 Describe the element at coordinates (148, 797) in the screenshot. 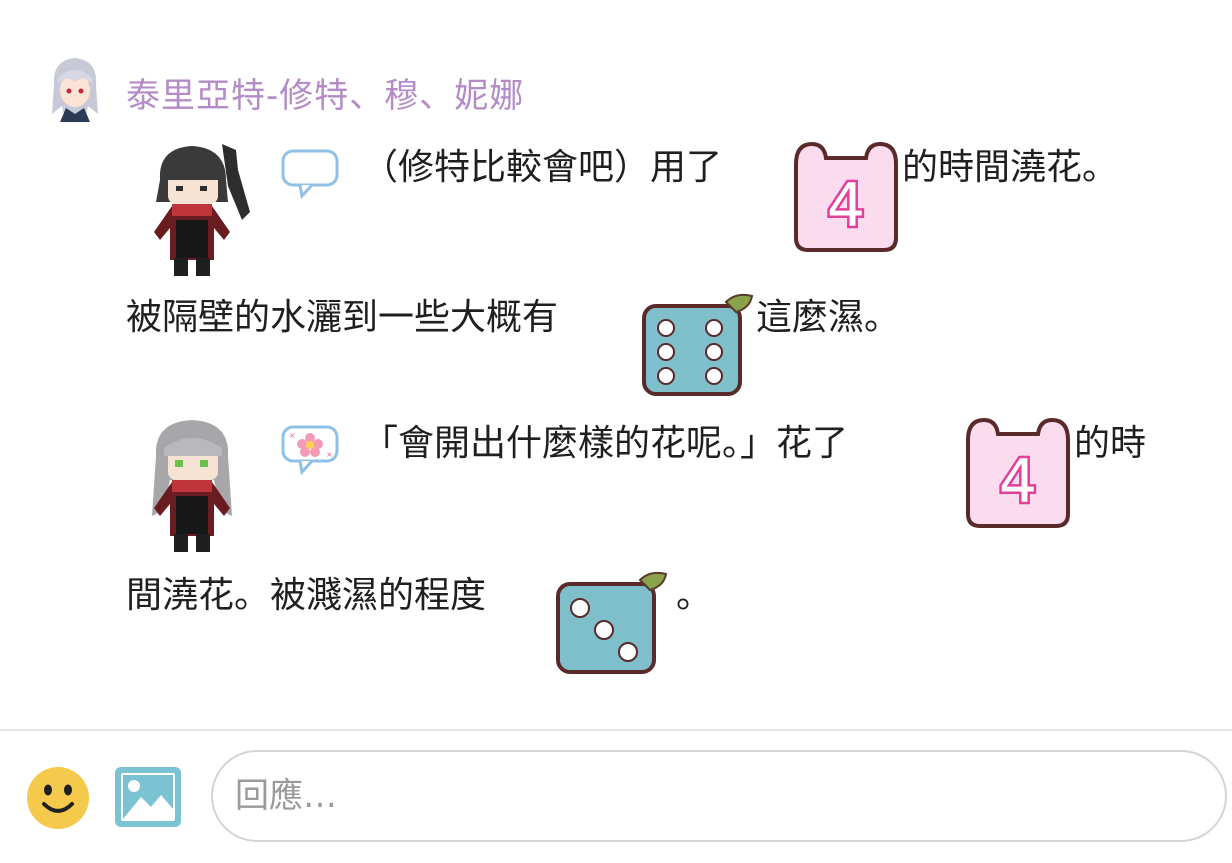

I see `image-icon` at that location.